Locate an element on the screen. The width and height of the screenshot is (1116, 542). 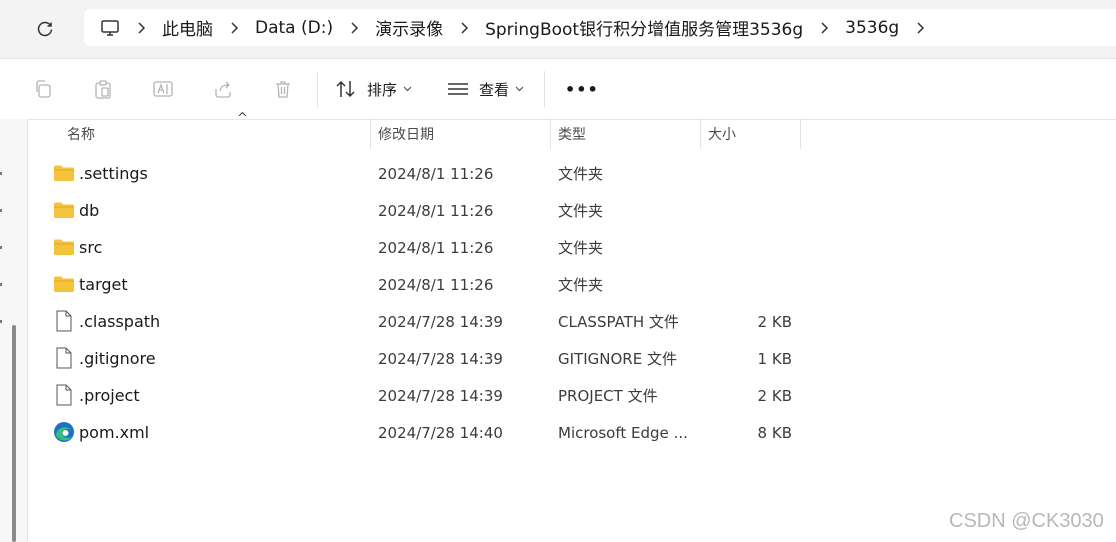
file-name: .gitignore is located at coordinates (117, 358).